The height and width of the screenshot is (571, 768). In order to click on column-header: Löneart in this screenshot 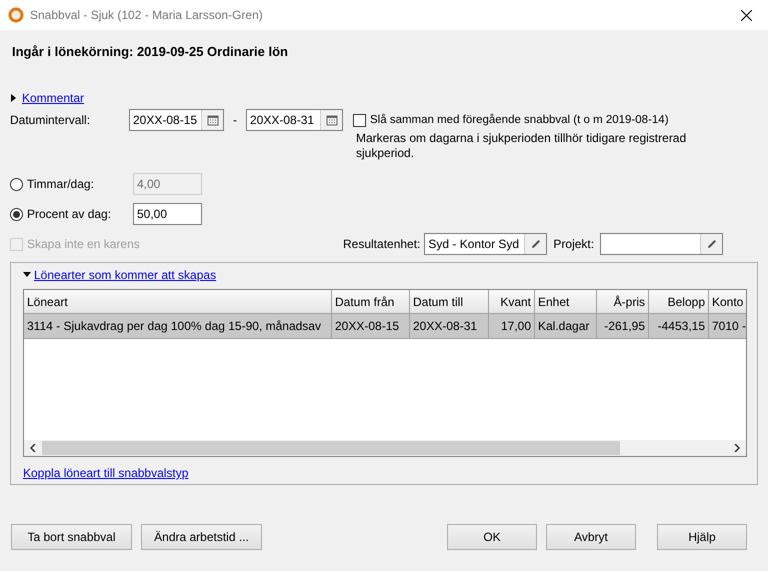, I will do `click(178, 301)`.